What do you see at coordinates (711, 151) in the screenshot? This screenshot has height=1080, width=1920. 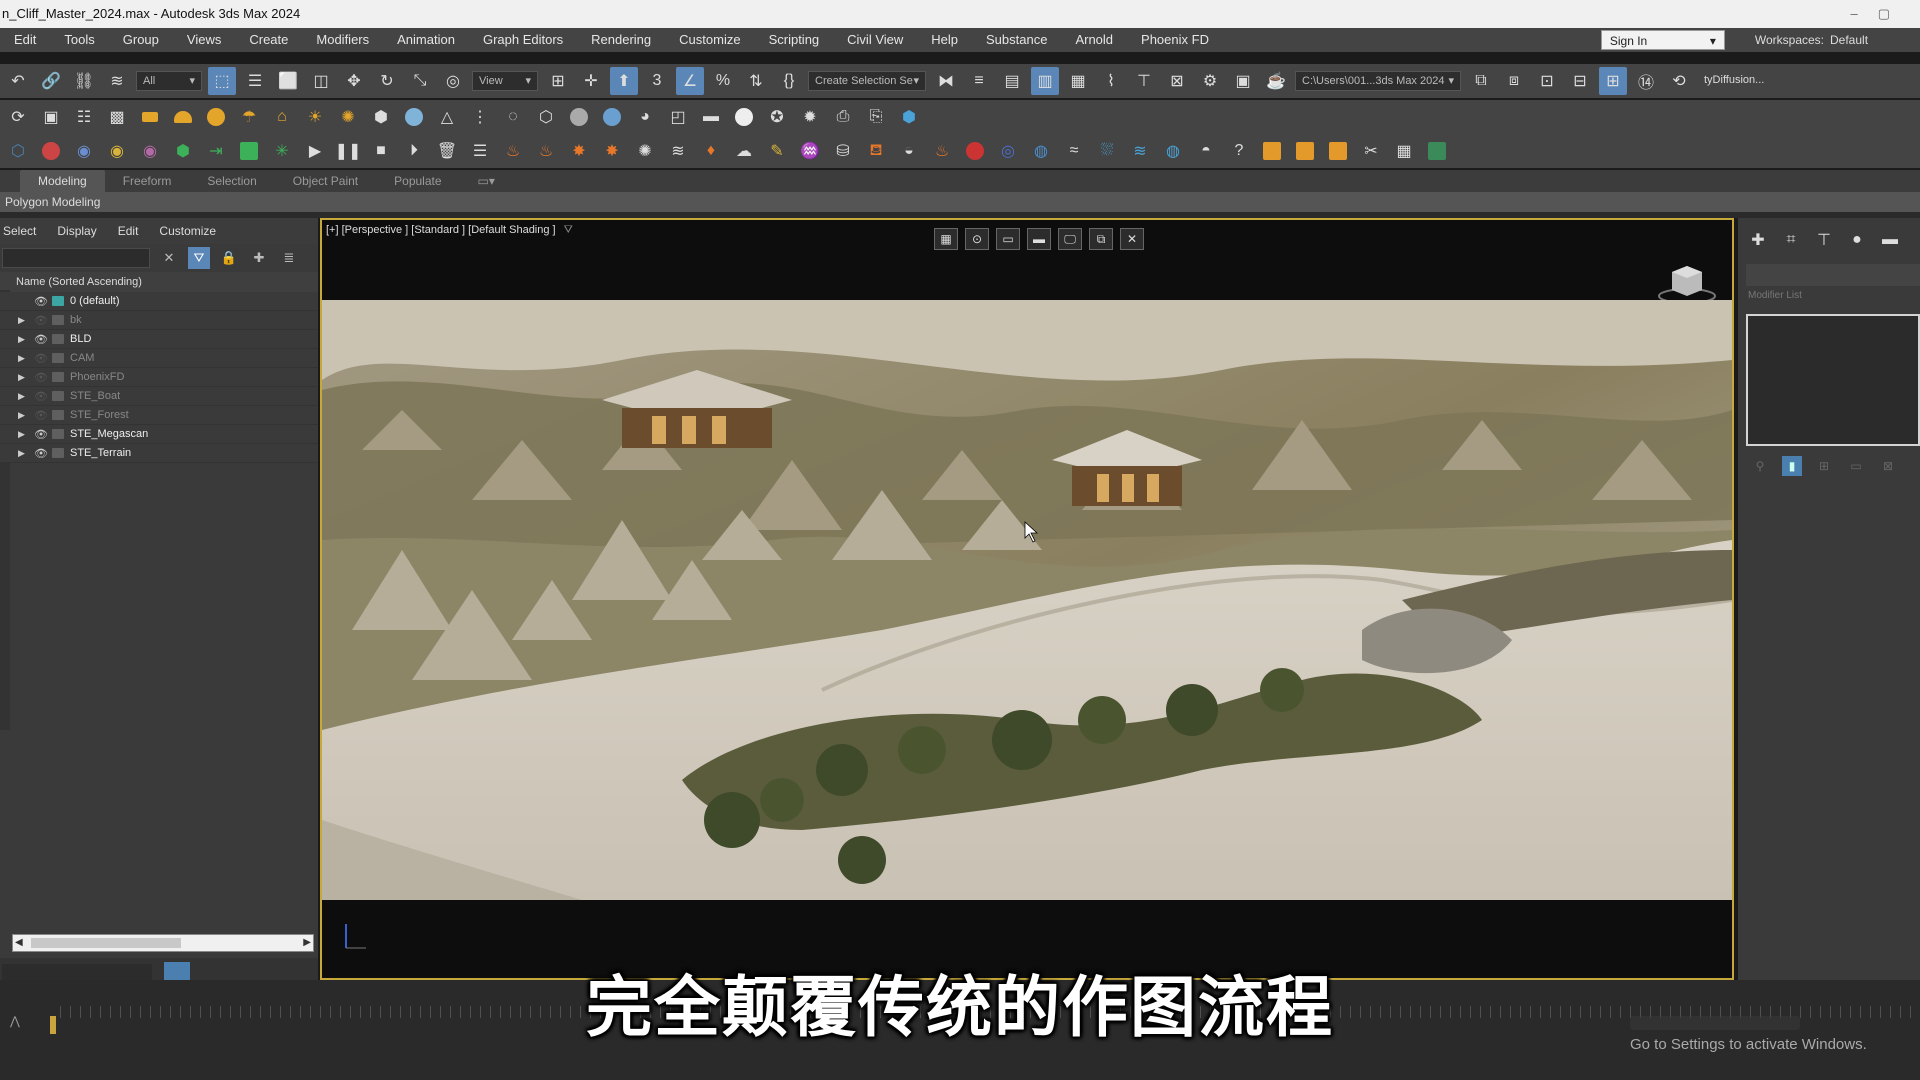 I see `drop-icon: ♦` at bounding box center [711, 151].